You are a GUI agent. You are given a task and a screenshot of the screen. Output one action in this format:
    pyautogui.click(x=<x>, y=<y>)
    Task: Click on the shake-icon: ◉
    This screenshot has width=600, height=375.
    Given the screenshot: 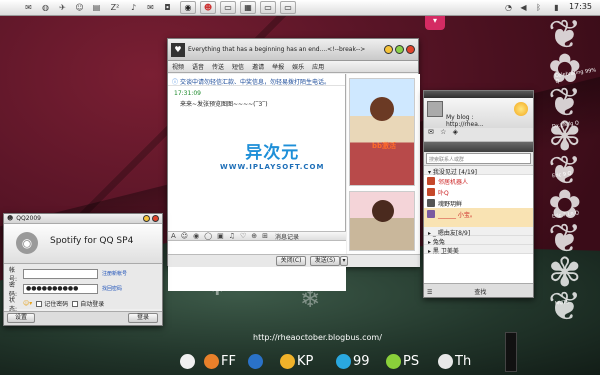 What is the action you would take?
    pyautogui.click(x=196, y=236)
    